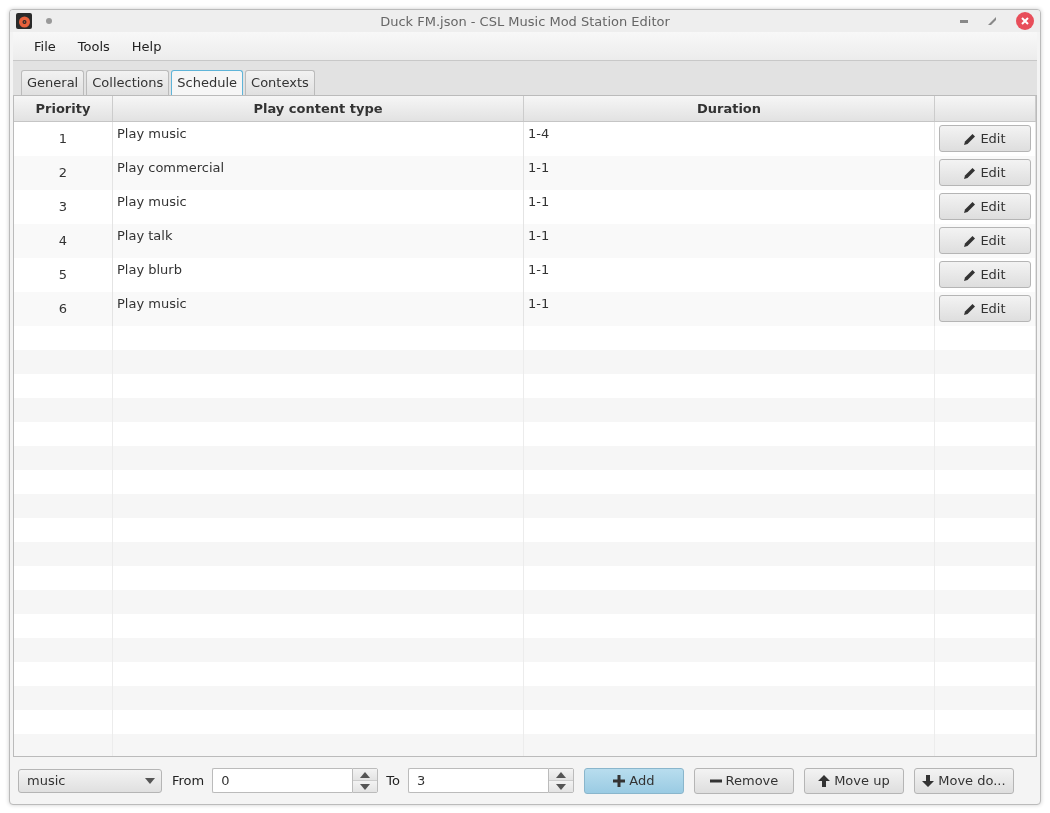  Describe the element at coordinates (49, 21) in the screenshot. I see `pin-icon` at that location.